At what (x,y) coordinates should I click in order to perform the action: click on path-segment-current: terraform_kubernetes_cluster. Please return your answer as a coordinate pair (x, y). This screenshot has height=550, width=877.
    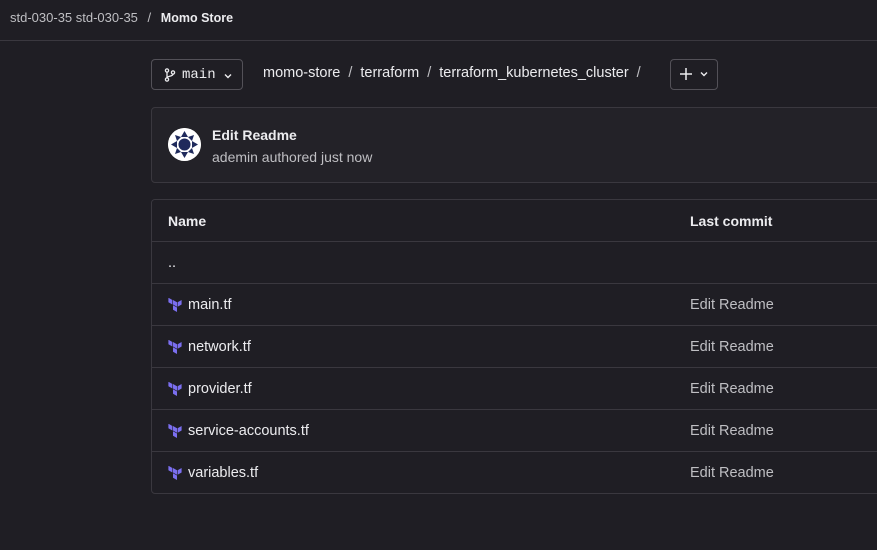
    Looking at the image, I should click on (533, 73).